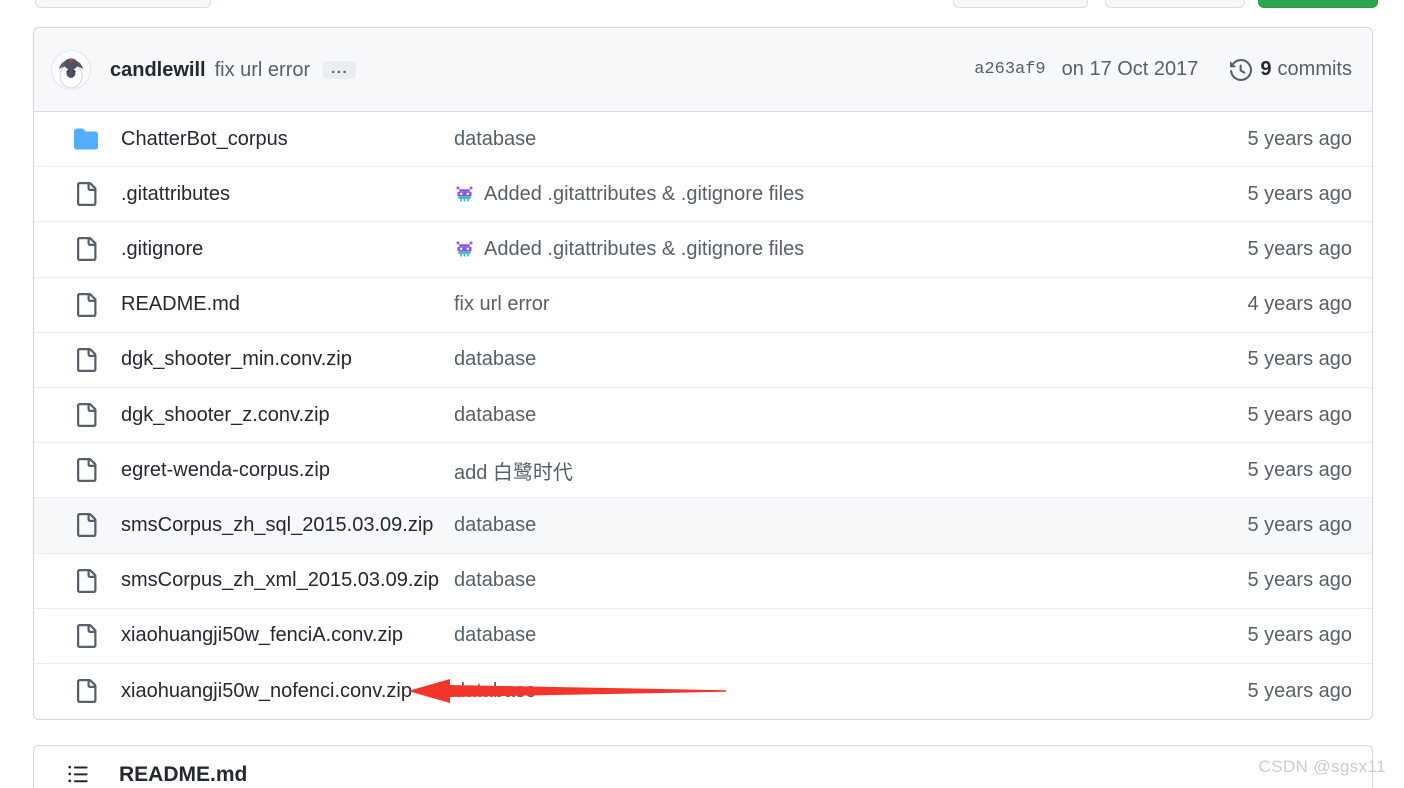 This screenshot has height=788, width=1404. What do you see at coordinates (1322, 766) in the screenshot?
I see `watermark: CSDN @sgsx11` at bounding box center [1322, 766].